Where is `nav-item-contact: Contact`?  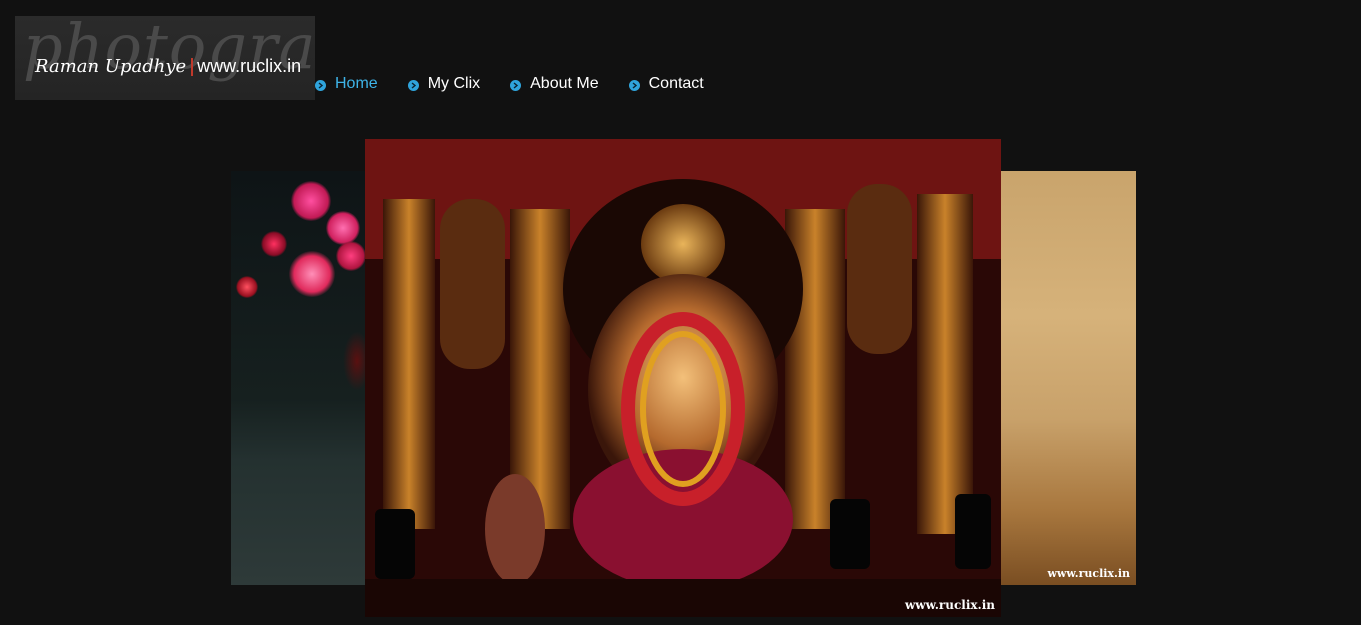 nav-item-contact: Contact is located at coordinates (666, 84).